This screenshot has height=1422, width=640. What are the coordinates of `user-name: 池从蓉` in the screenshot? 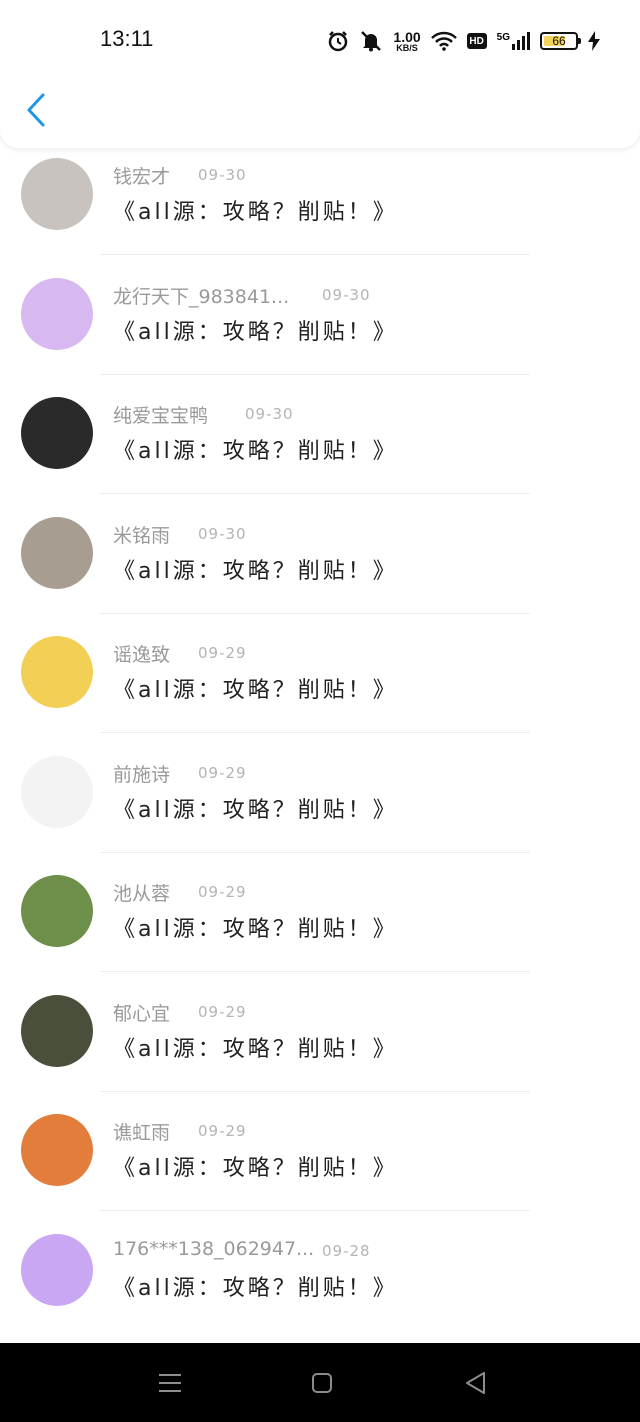 It's located at (142, 894).